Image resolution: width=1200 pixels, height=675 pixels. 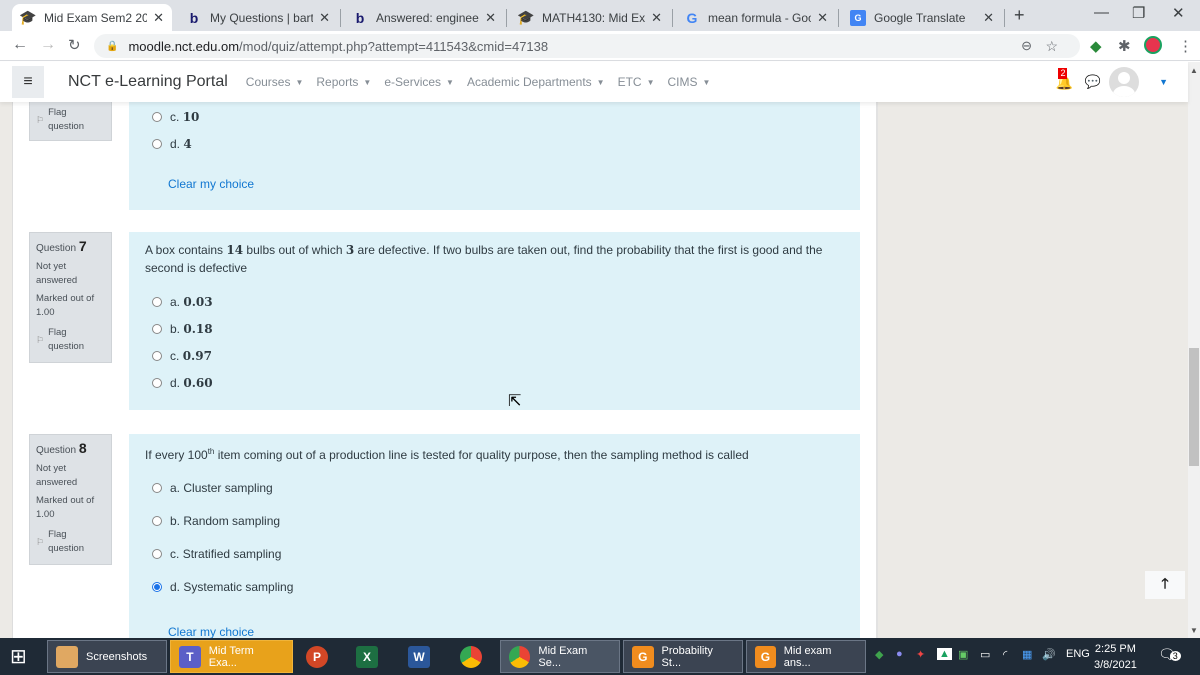 I want to click on wifi-icon: ◜, so click(x=1005, y=654).